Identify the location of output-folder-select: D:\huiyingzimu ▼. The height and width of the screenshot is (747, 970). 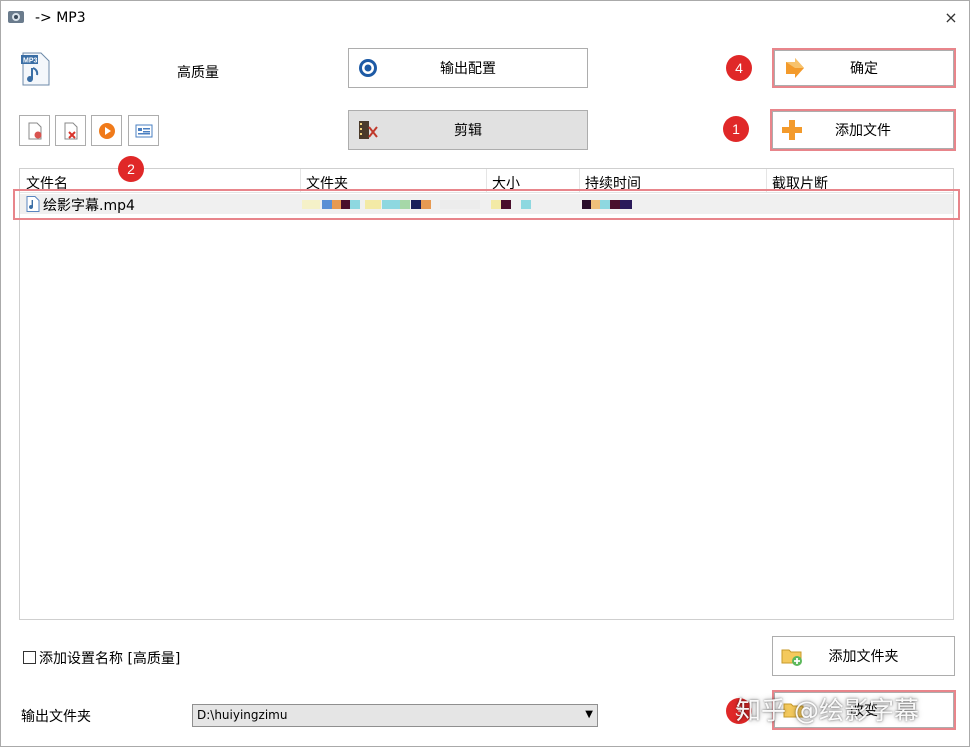
(395, 715).